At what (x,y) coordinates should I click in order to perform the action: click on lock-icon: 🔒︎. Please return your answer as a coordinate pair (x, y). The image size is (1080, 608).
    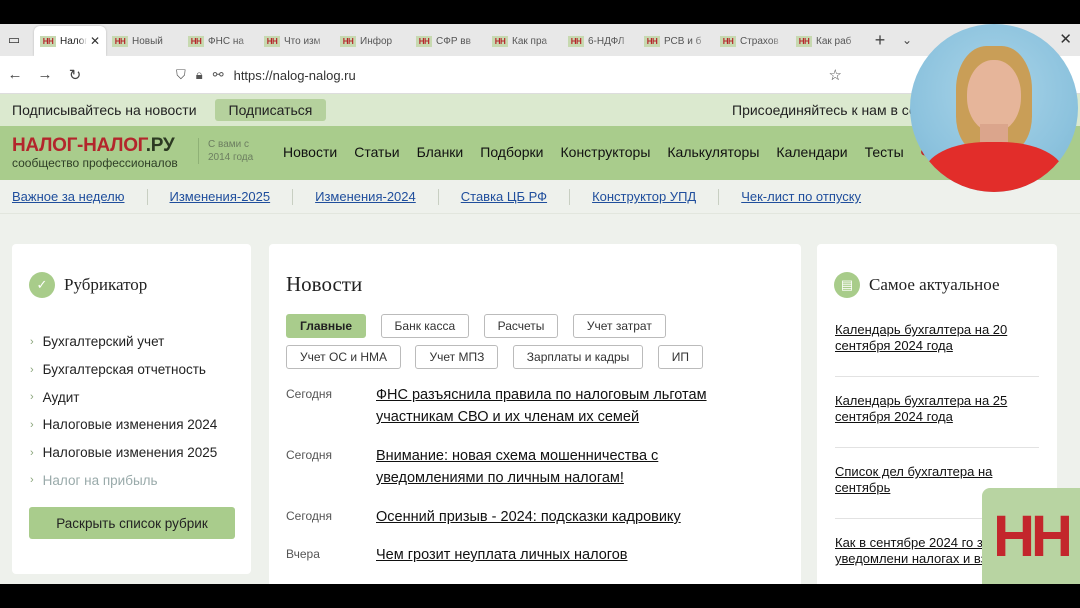
    Looking at the image, I should click on (199, 75).